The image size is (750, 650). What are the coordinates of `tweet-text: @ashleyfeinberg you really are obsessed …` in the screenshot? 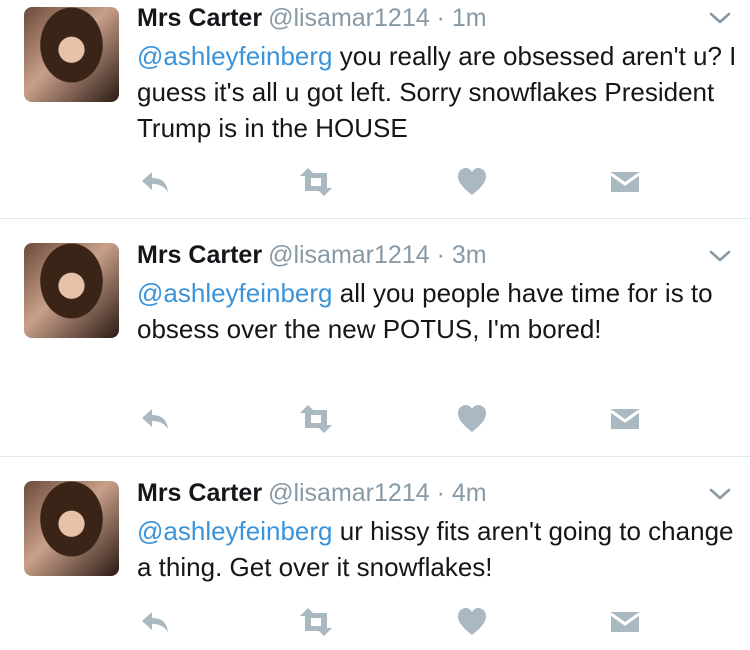 It's located at (437, 92).